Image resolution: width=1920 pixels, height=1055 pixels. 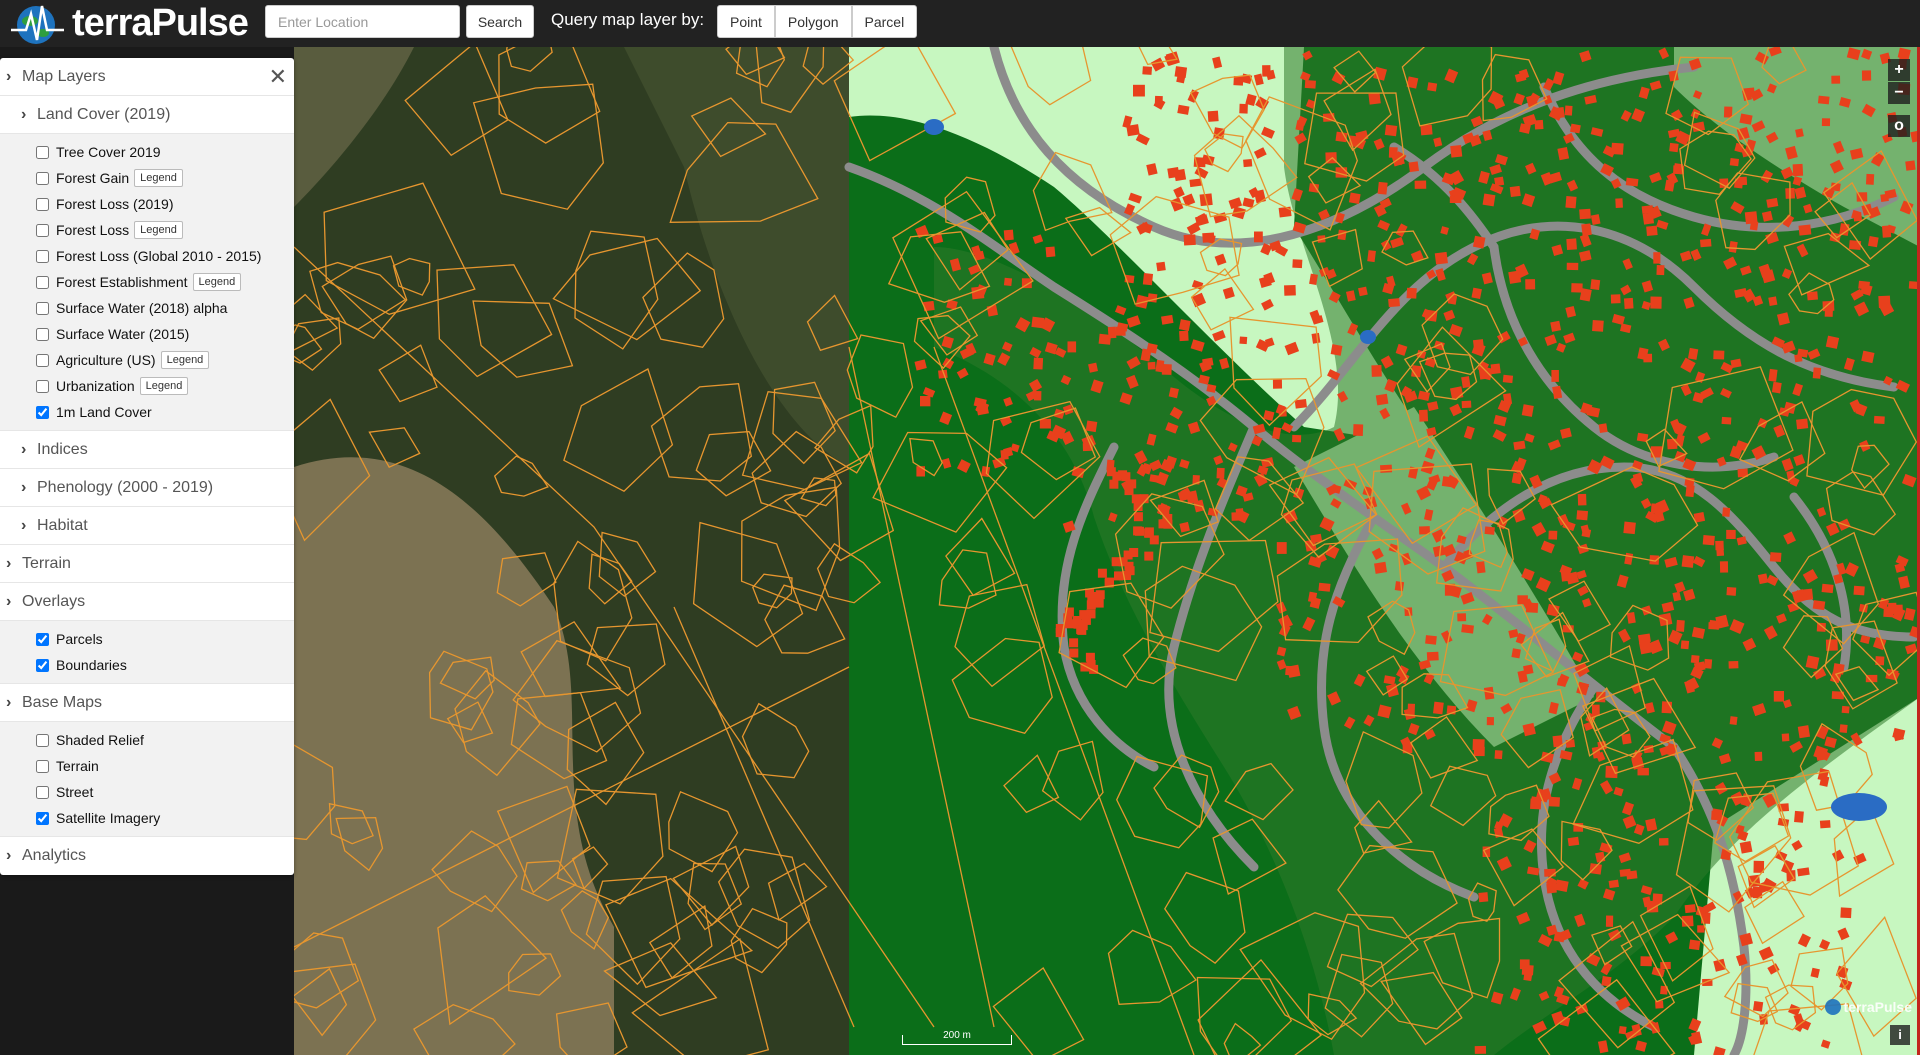 I want to click on locate-button: o, so click(x=1899, y=126).